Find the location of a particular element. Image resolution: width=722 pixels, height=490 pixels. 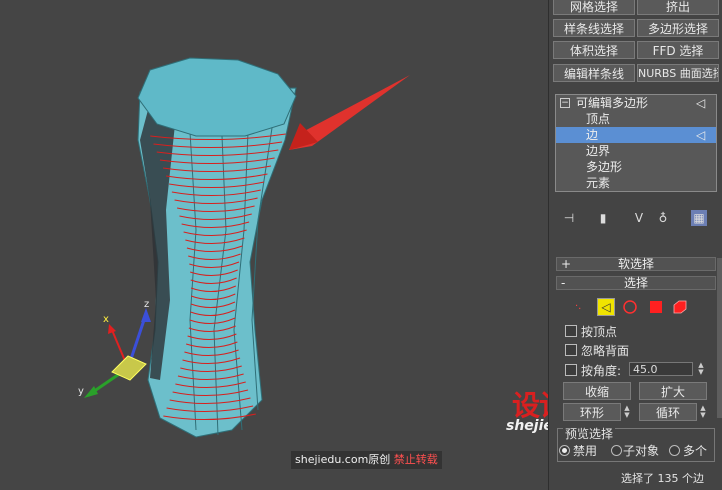

stack-item-element: 元素 is located at coordinates (636, 183).